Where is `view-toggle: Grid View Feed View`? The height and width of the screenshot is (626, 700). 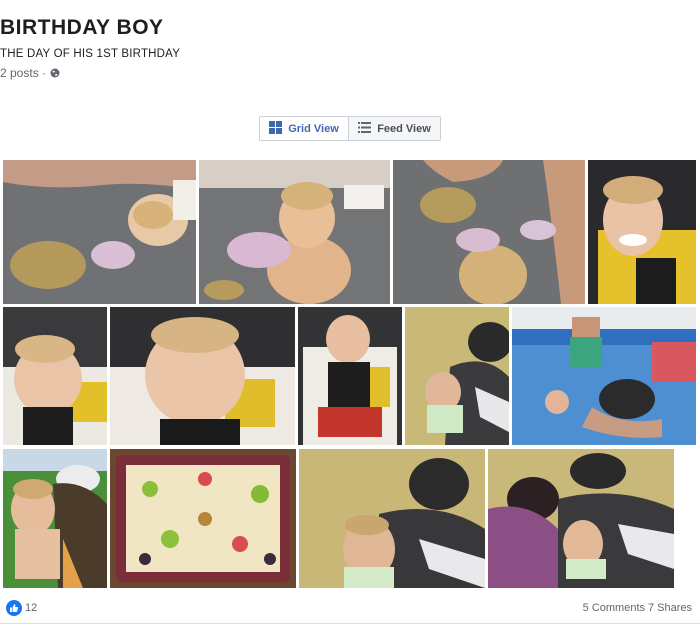
view-toggle: Grid View Feed View is located at coordinates (350, 128).